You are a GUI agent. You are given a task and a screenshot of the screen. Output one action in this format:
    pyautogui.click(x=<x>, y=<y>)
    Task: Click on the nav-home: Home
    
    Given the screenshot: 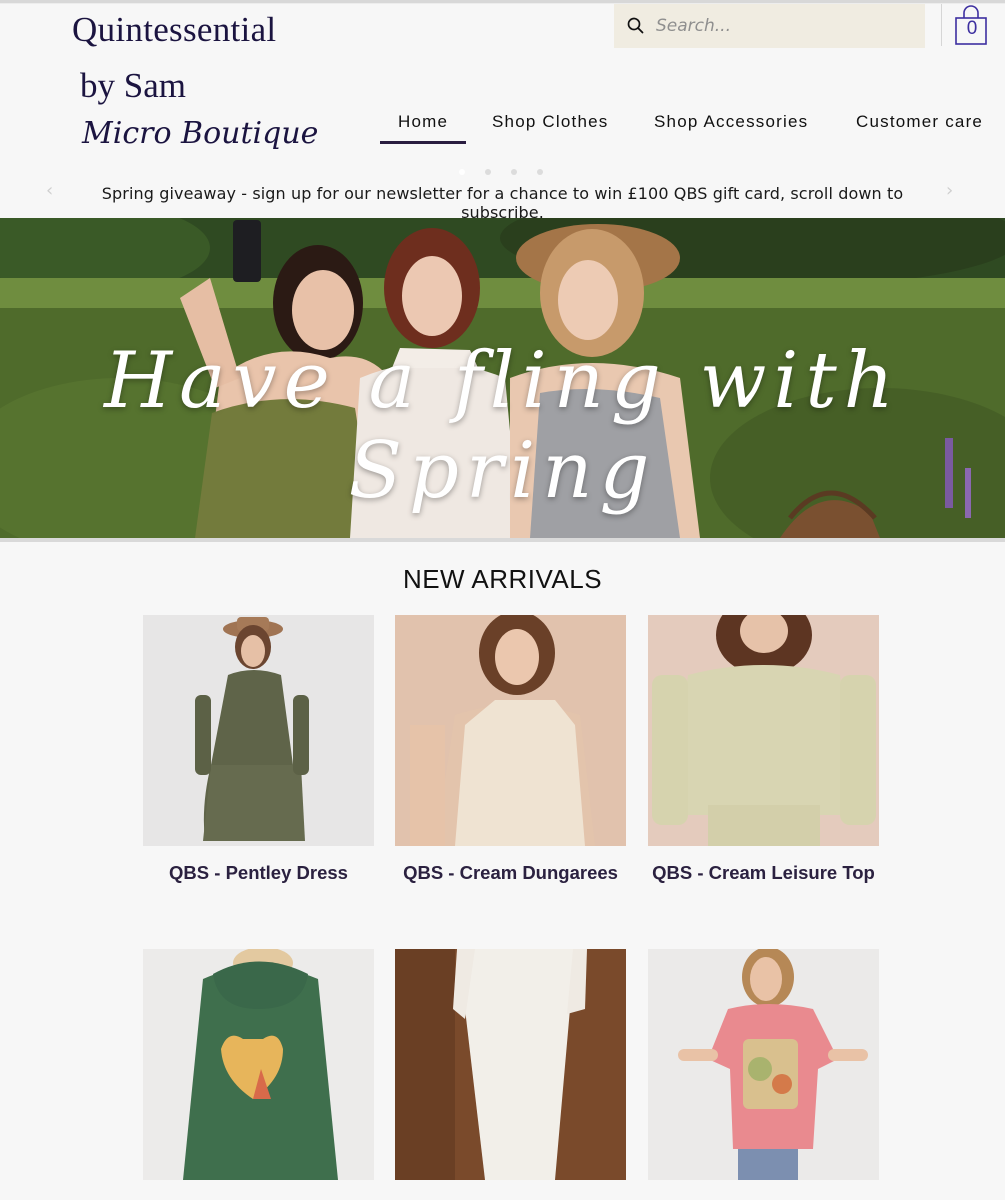 What is the action you would take?
    pyautogui.click(x=423, y=125)
    